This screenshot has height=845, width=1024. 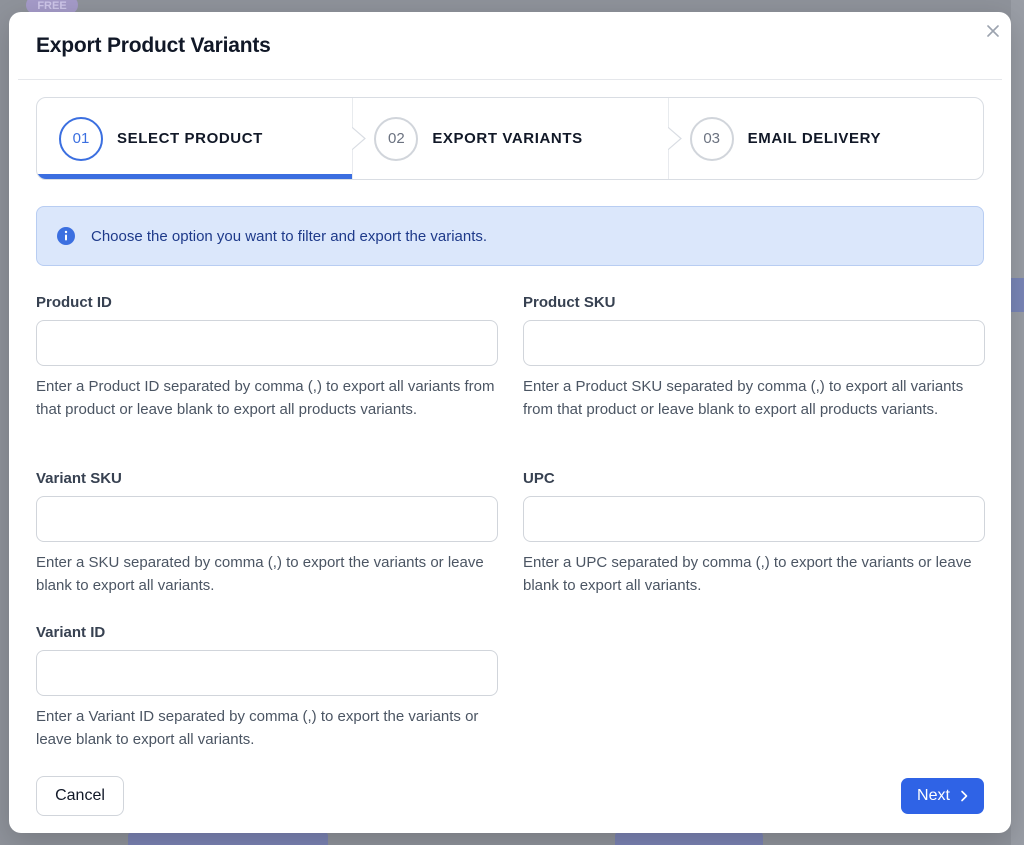 I want to click on chevron-right-icon, so click(x=964, y=796).